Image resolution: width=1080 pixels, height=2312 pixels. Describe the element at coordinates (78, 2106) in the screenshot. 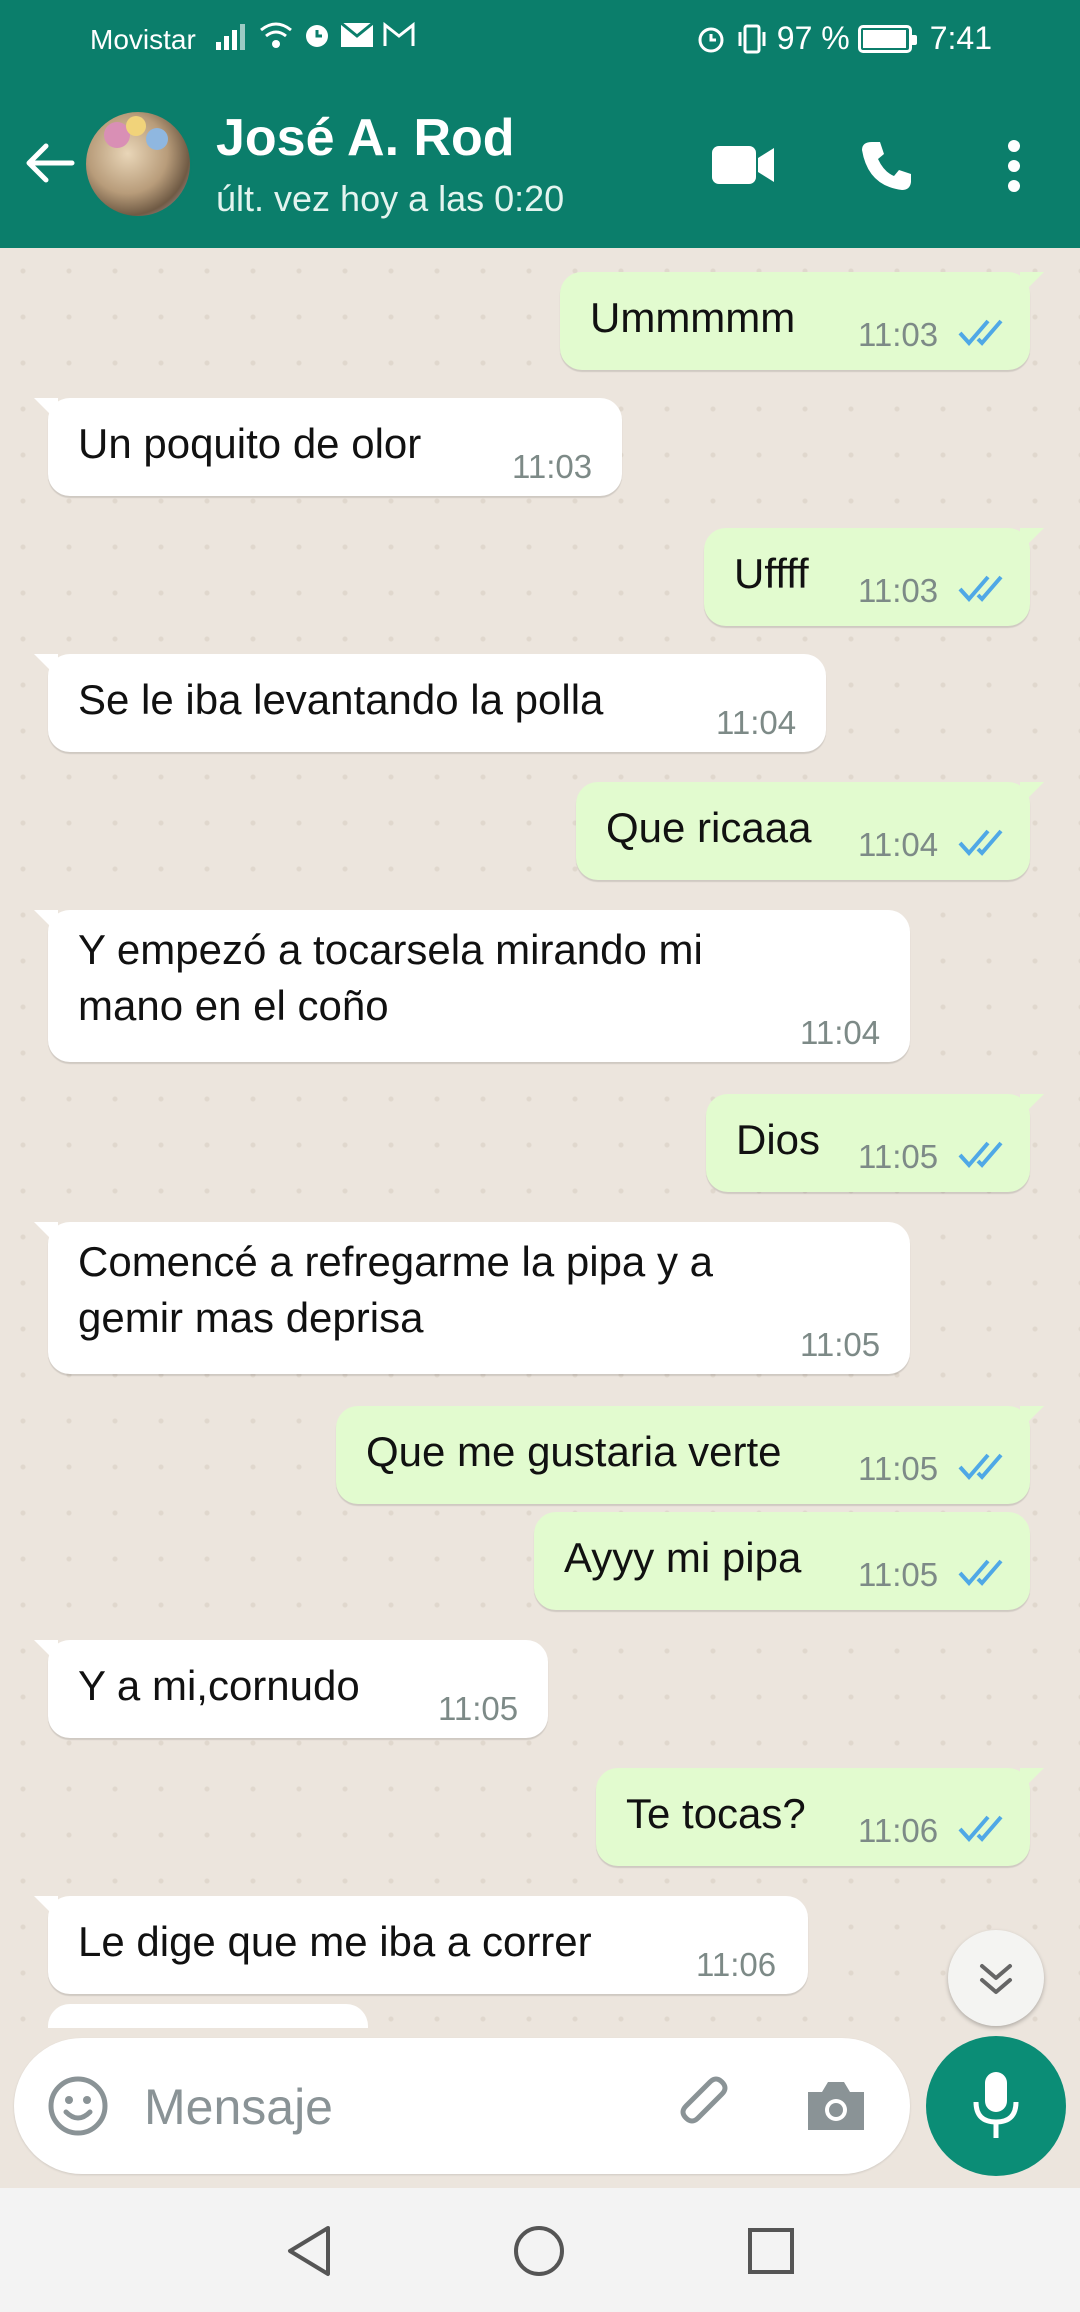

I see `emoji-icon` at that location.